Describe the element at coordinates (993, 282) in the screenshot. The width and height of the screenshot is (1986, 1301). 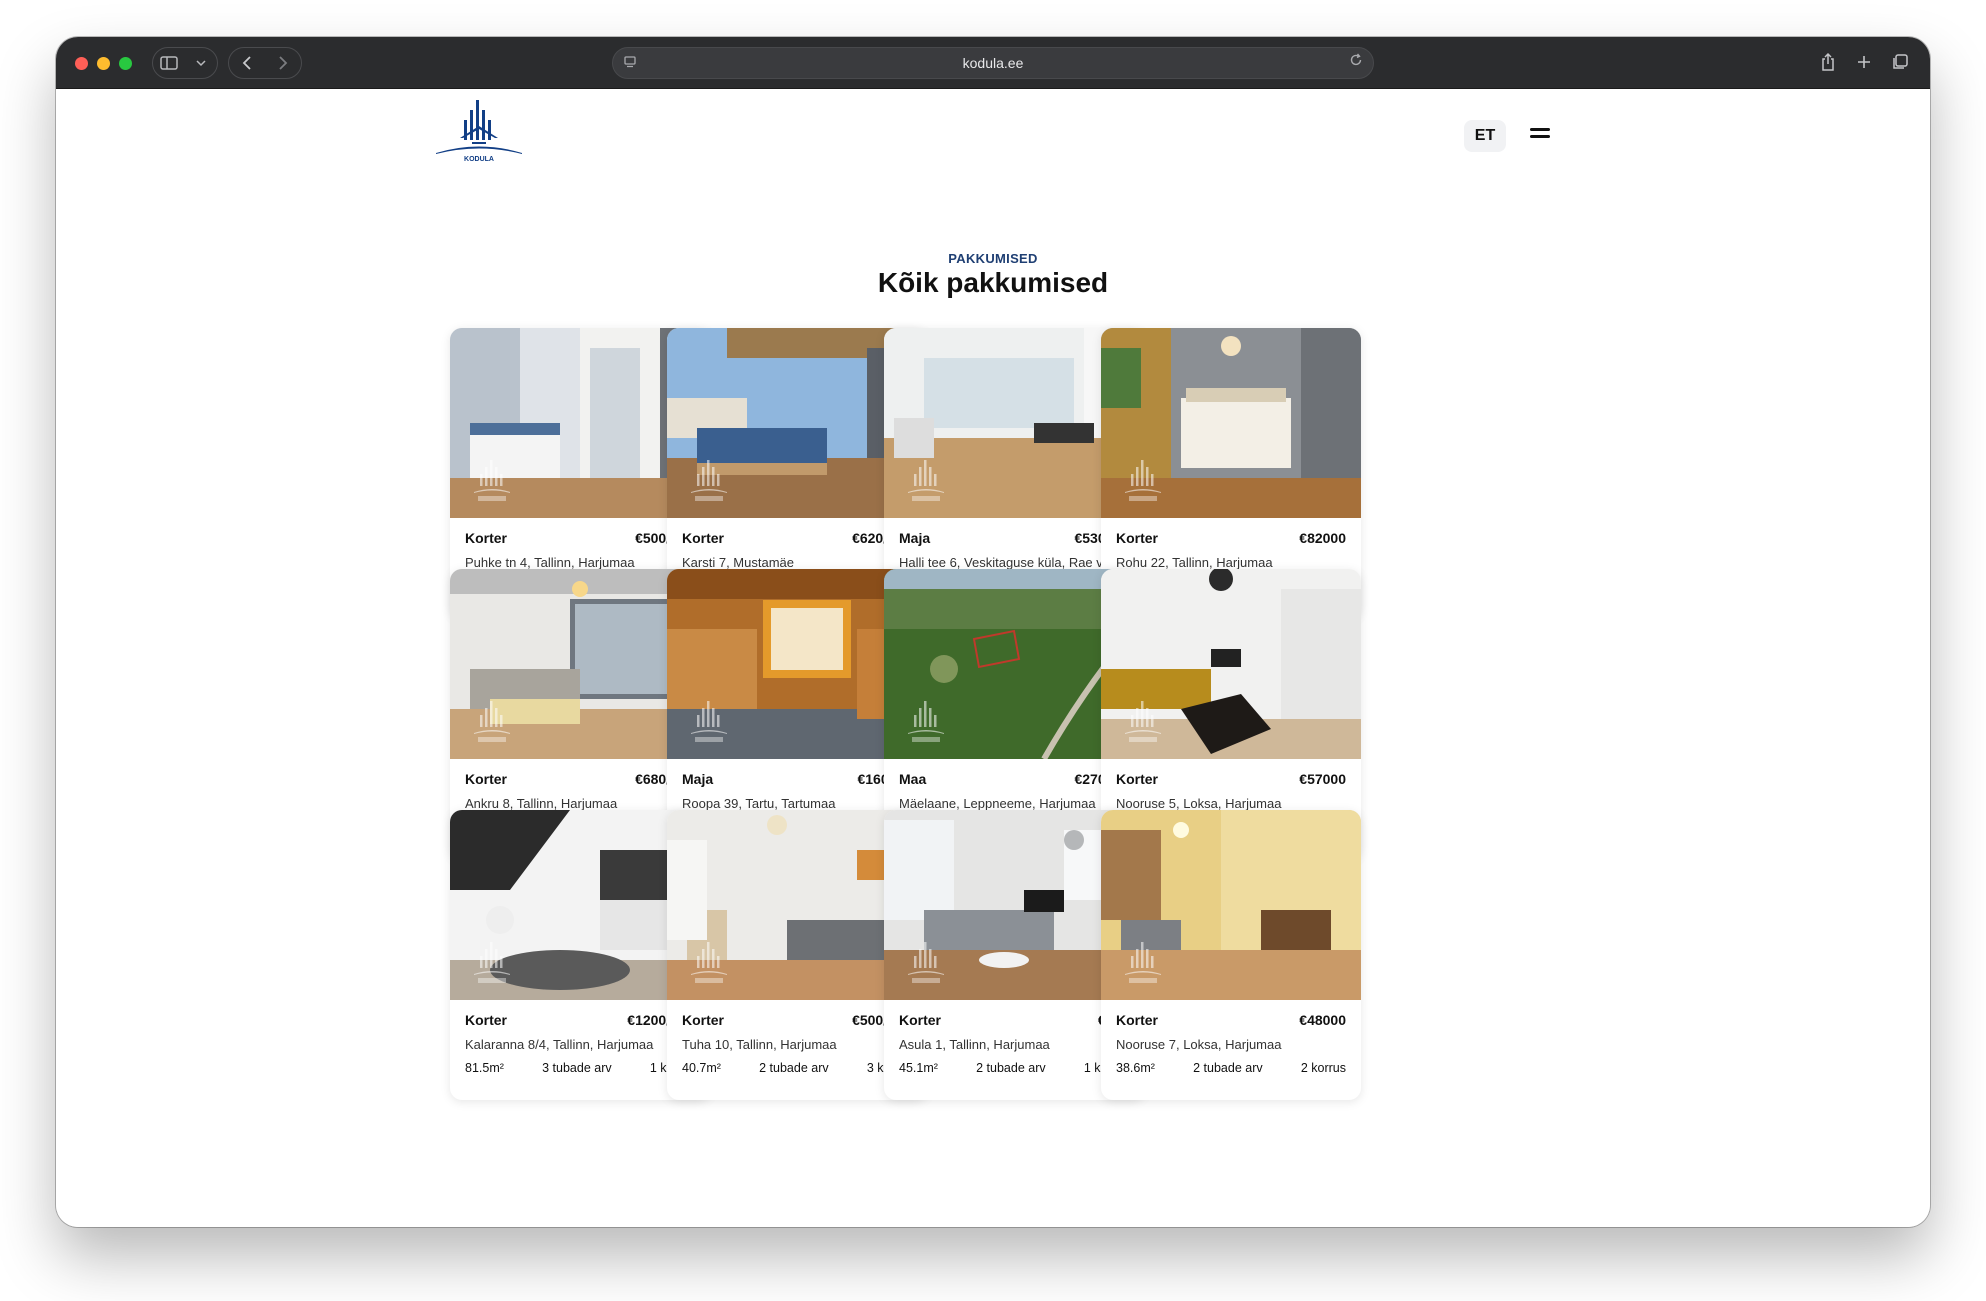
I see `page-title: Kõik pakkumised` at that location.